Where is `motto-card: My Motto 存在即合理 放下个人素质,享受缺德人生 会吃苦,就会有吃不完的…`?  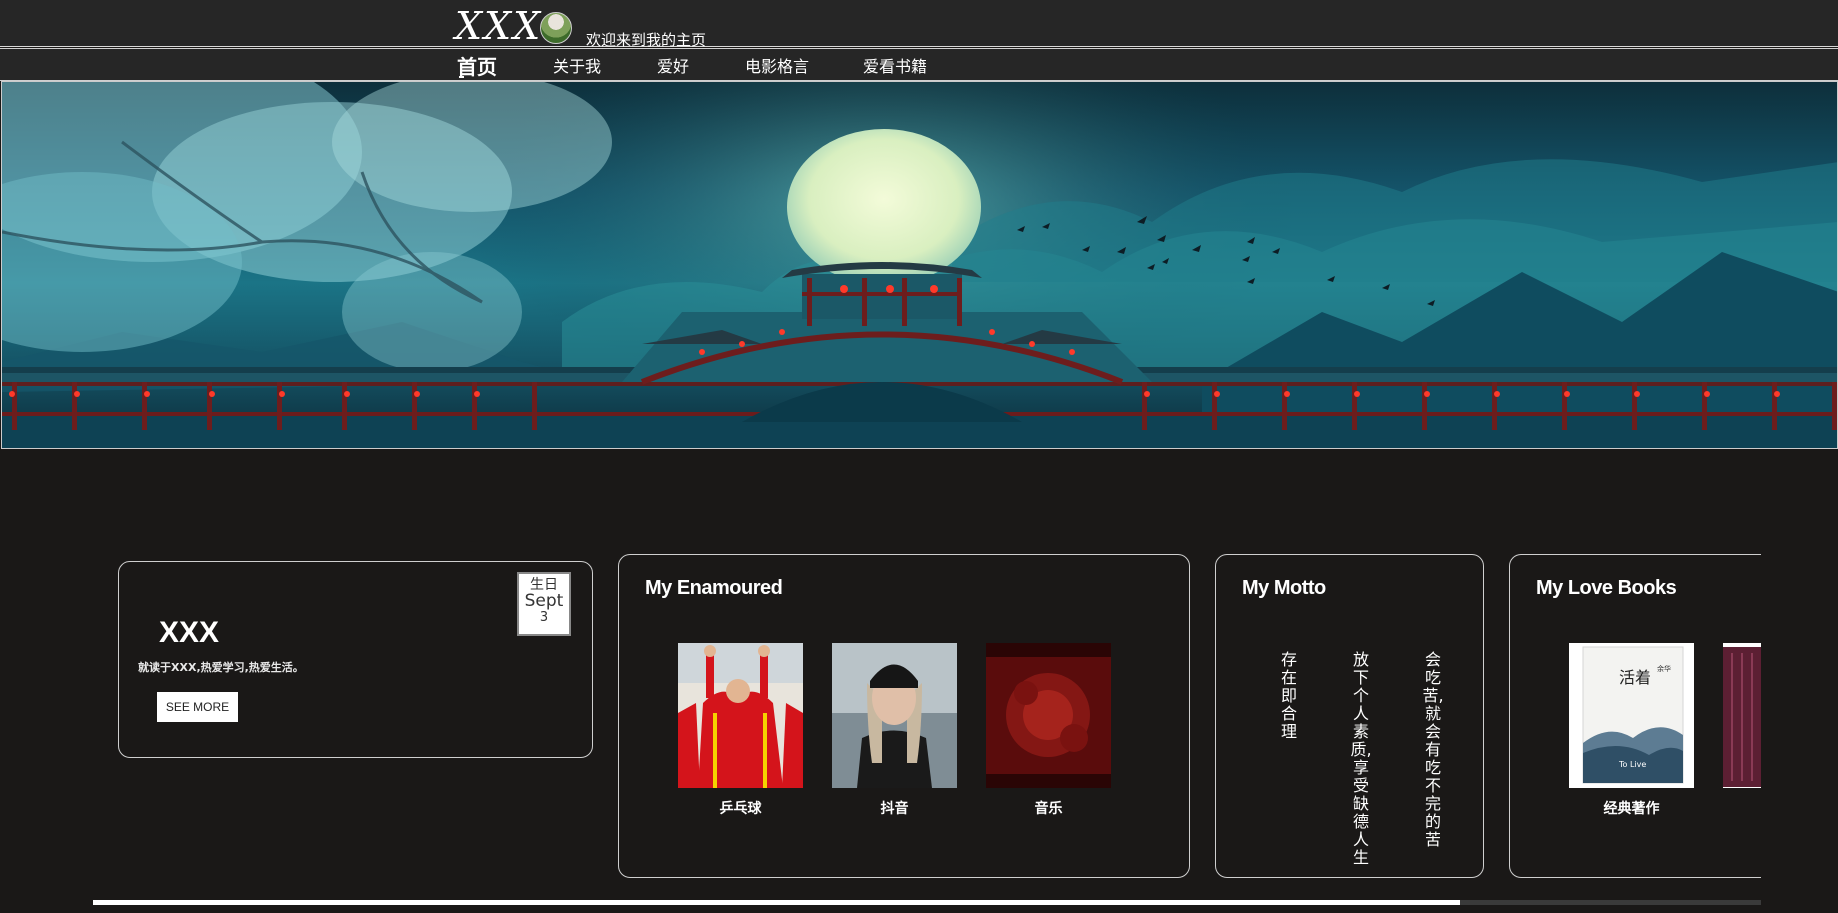
motto-card: My Motto 存在即合理 放下个人素质,享受缺德人生 会吃苦,就会有吃不完的… is located at coordinates (1349, 716).